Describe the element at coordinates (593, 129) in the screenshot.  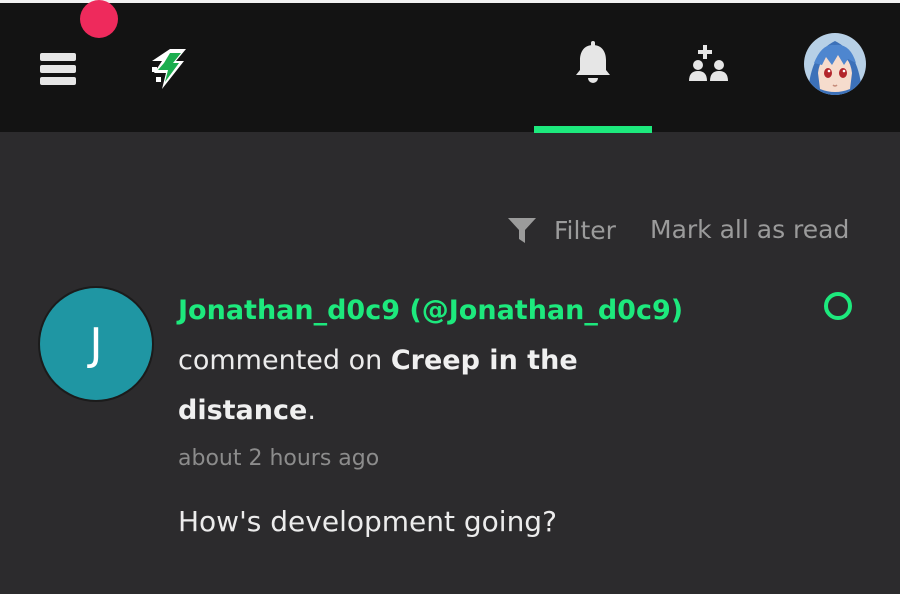
I see `active-tab-indicator` at that location.